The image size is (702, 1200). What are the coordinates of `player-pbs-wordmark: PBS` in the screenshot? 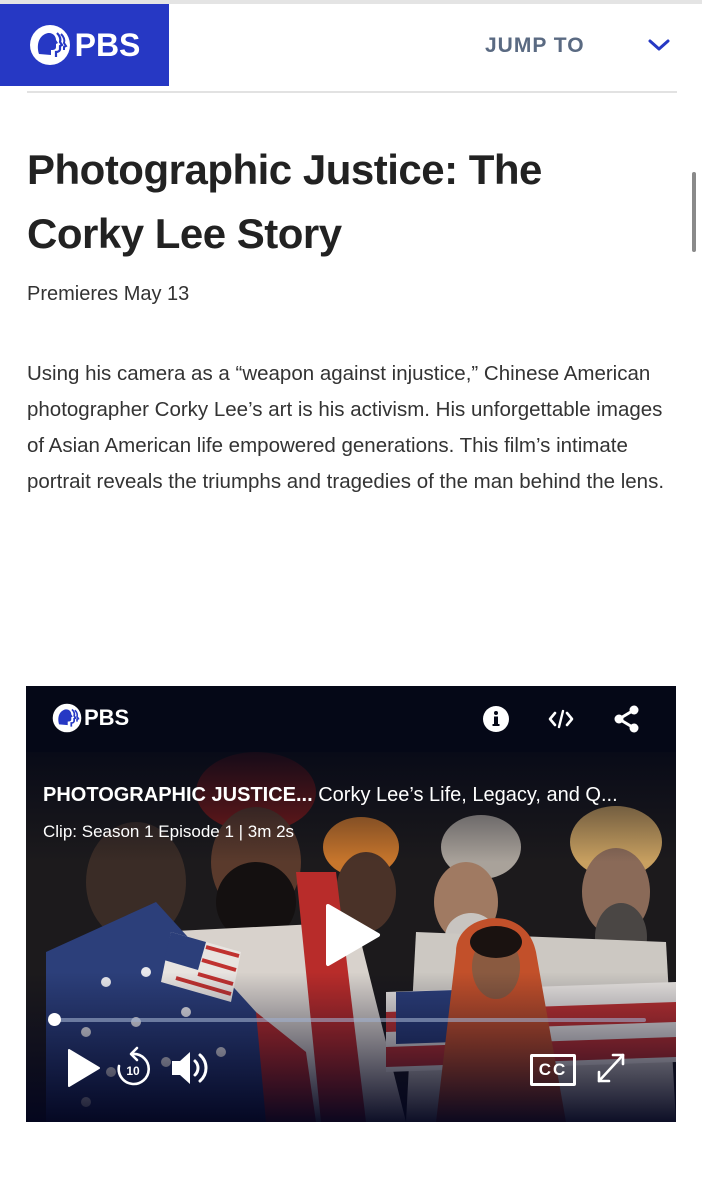 It's located at (107, 717).